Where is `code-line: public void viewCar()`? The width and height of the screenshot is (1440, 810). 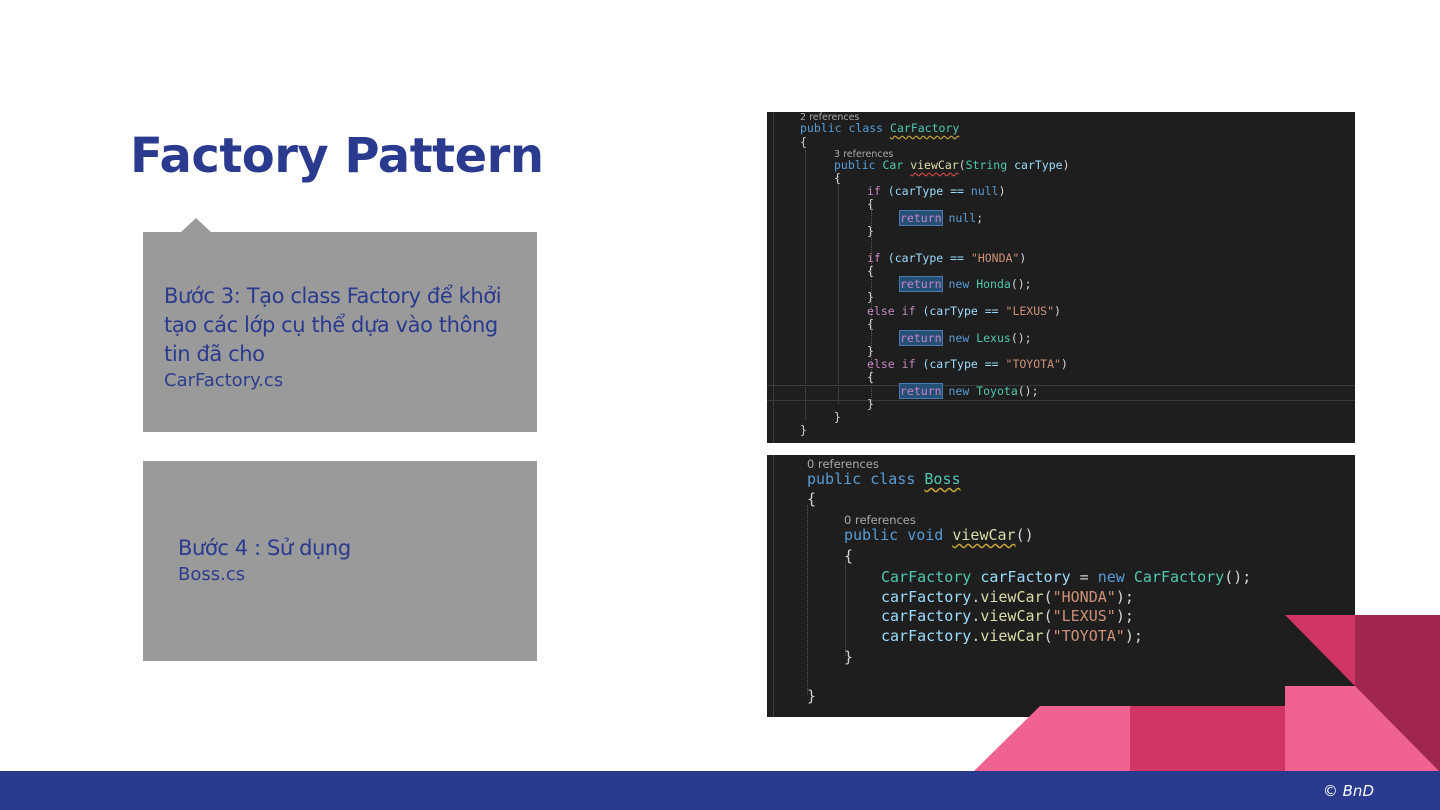 code-line: public void viewCar() is located at coordinates (939, 535).